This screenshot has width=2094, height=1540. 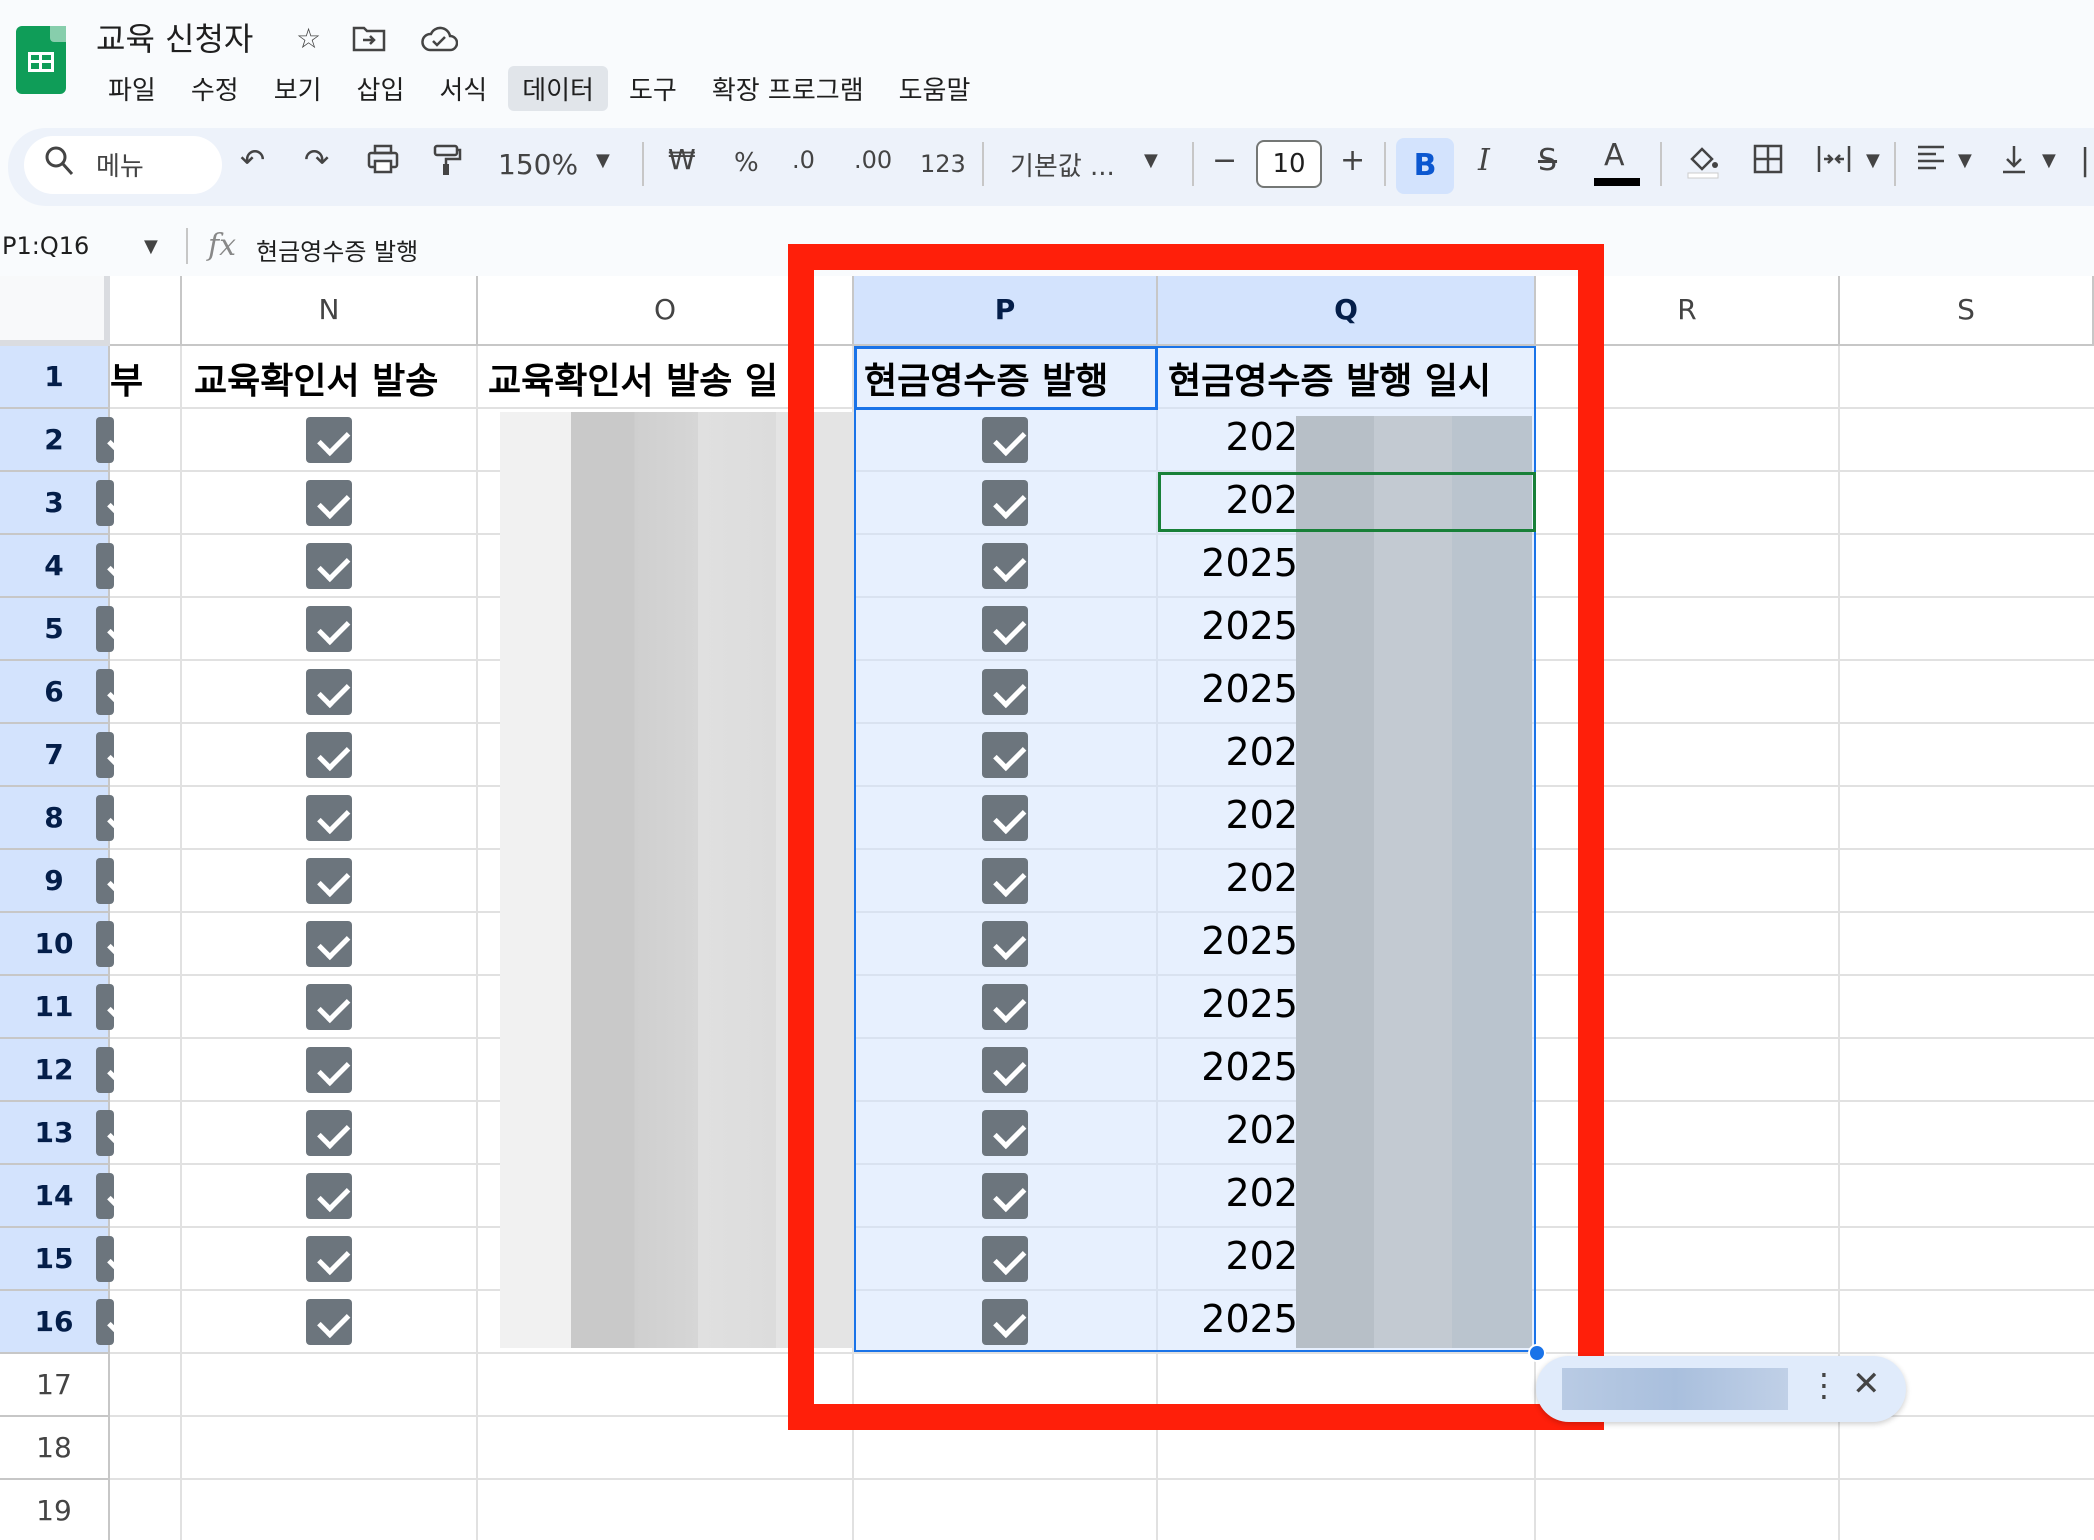 I want to click on checkbox-m9, so click(x=105, y=881).